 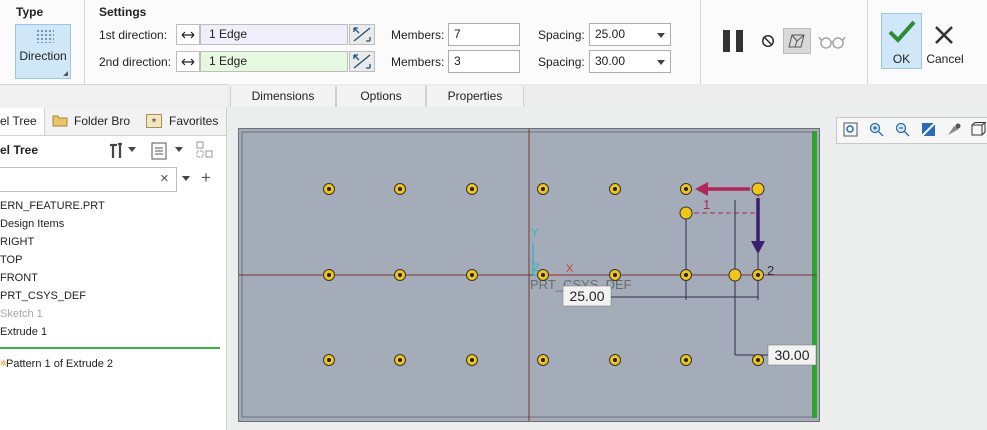 I want to click on direction-1-label: 1, so click(x=706, y=204).